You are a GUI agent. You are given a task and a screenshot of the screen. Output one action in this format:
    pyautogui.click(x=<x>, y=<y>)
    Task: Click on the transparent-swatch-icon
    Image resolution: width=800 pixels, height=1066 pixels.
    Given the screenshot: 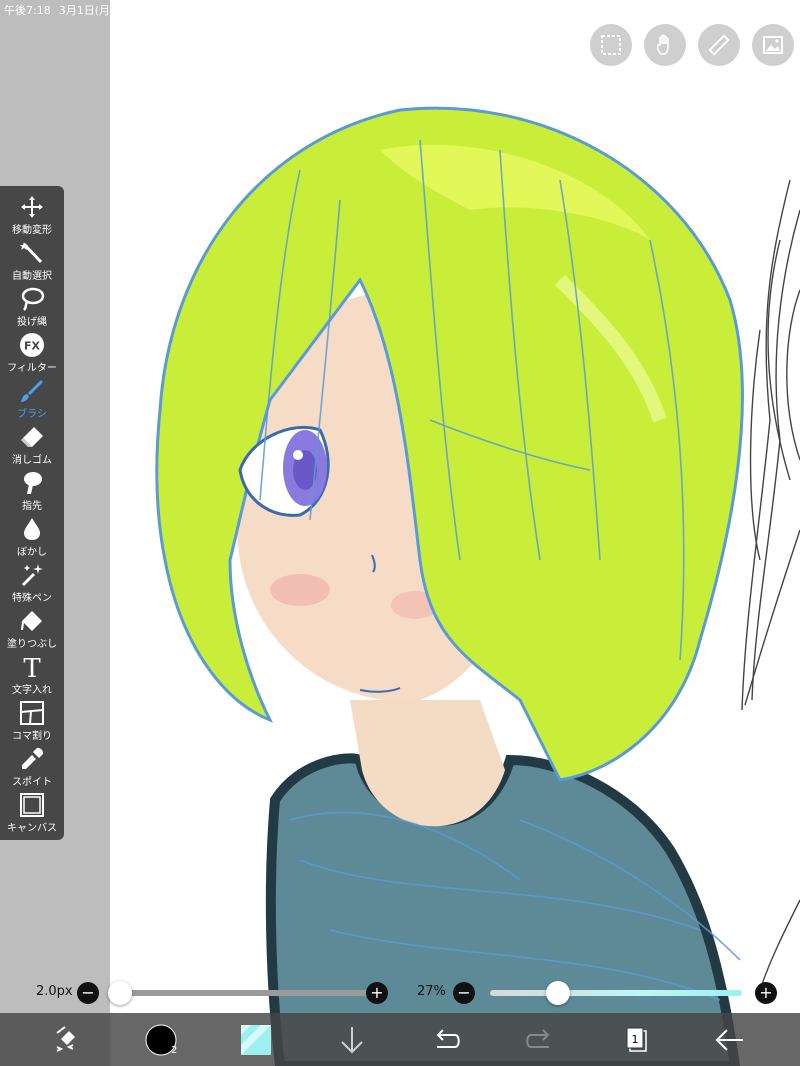 What is the action you would take?
    pyautogui.click(x=256, y=1039)
    